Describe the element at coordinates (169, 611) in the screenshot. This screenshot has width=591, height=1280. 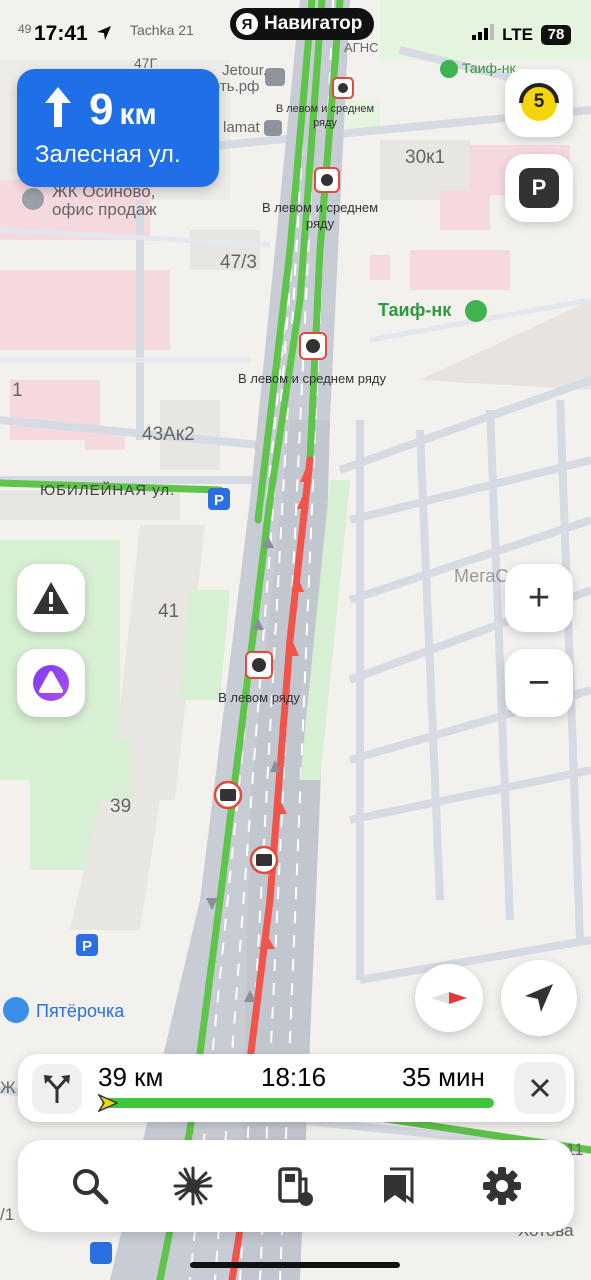
I see `map-label-41: 41` at that location.